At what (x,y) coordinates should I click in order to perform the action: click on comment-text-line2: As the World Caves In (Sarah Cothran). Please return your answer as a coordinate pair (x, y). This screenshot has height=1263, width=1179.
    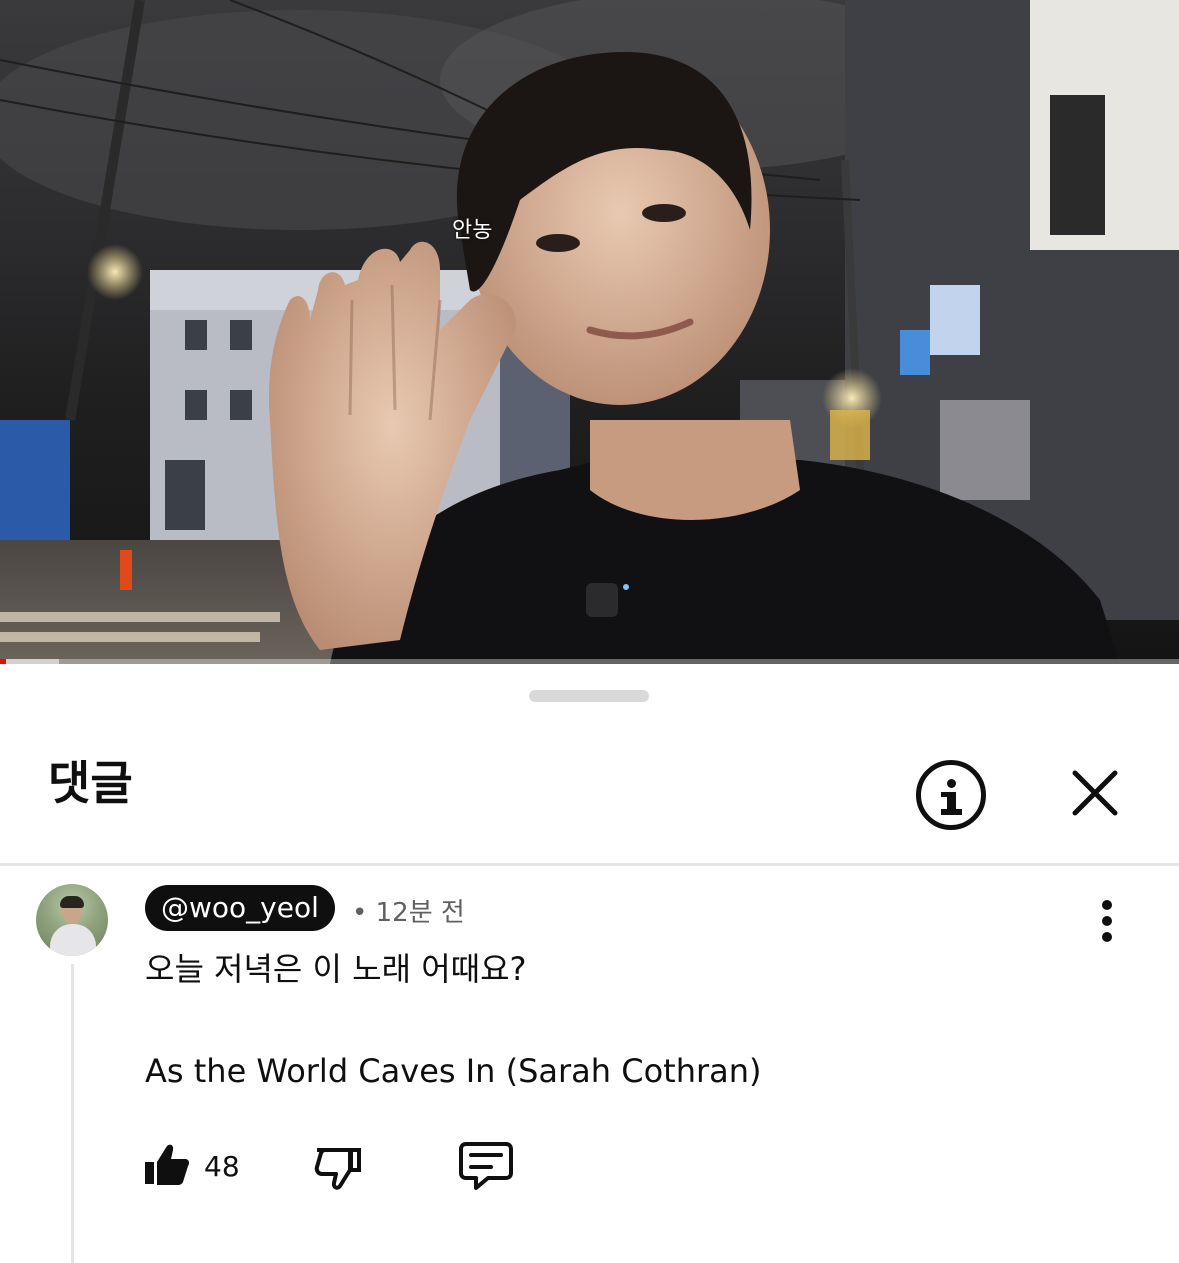
    Looking at the image, I should click on (453, 1071).